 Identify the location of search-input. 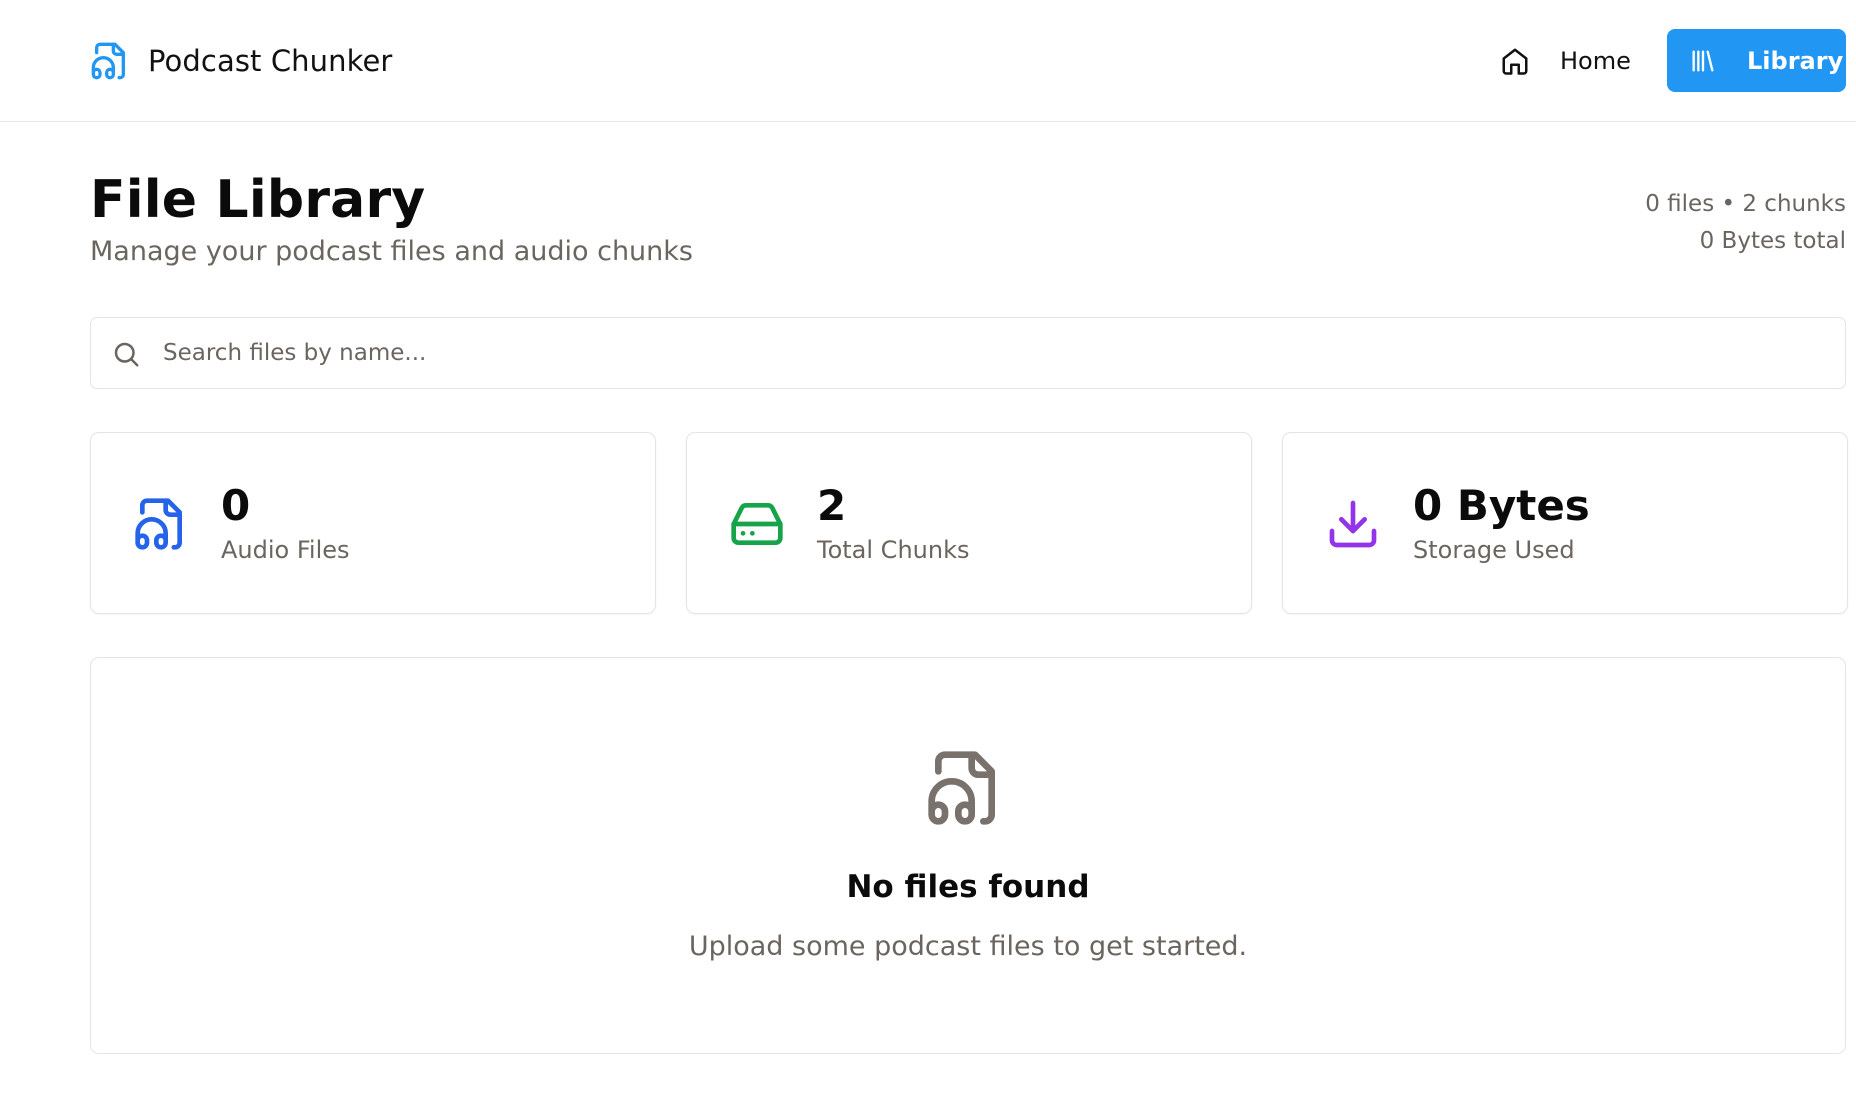
(998, 353).